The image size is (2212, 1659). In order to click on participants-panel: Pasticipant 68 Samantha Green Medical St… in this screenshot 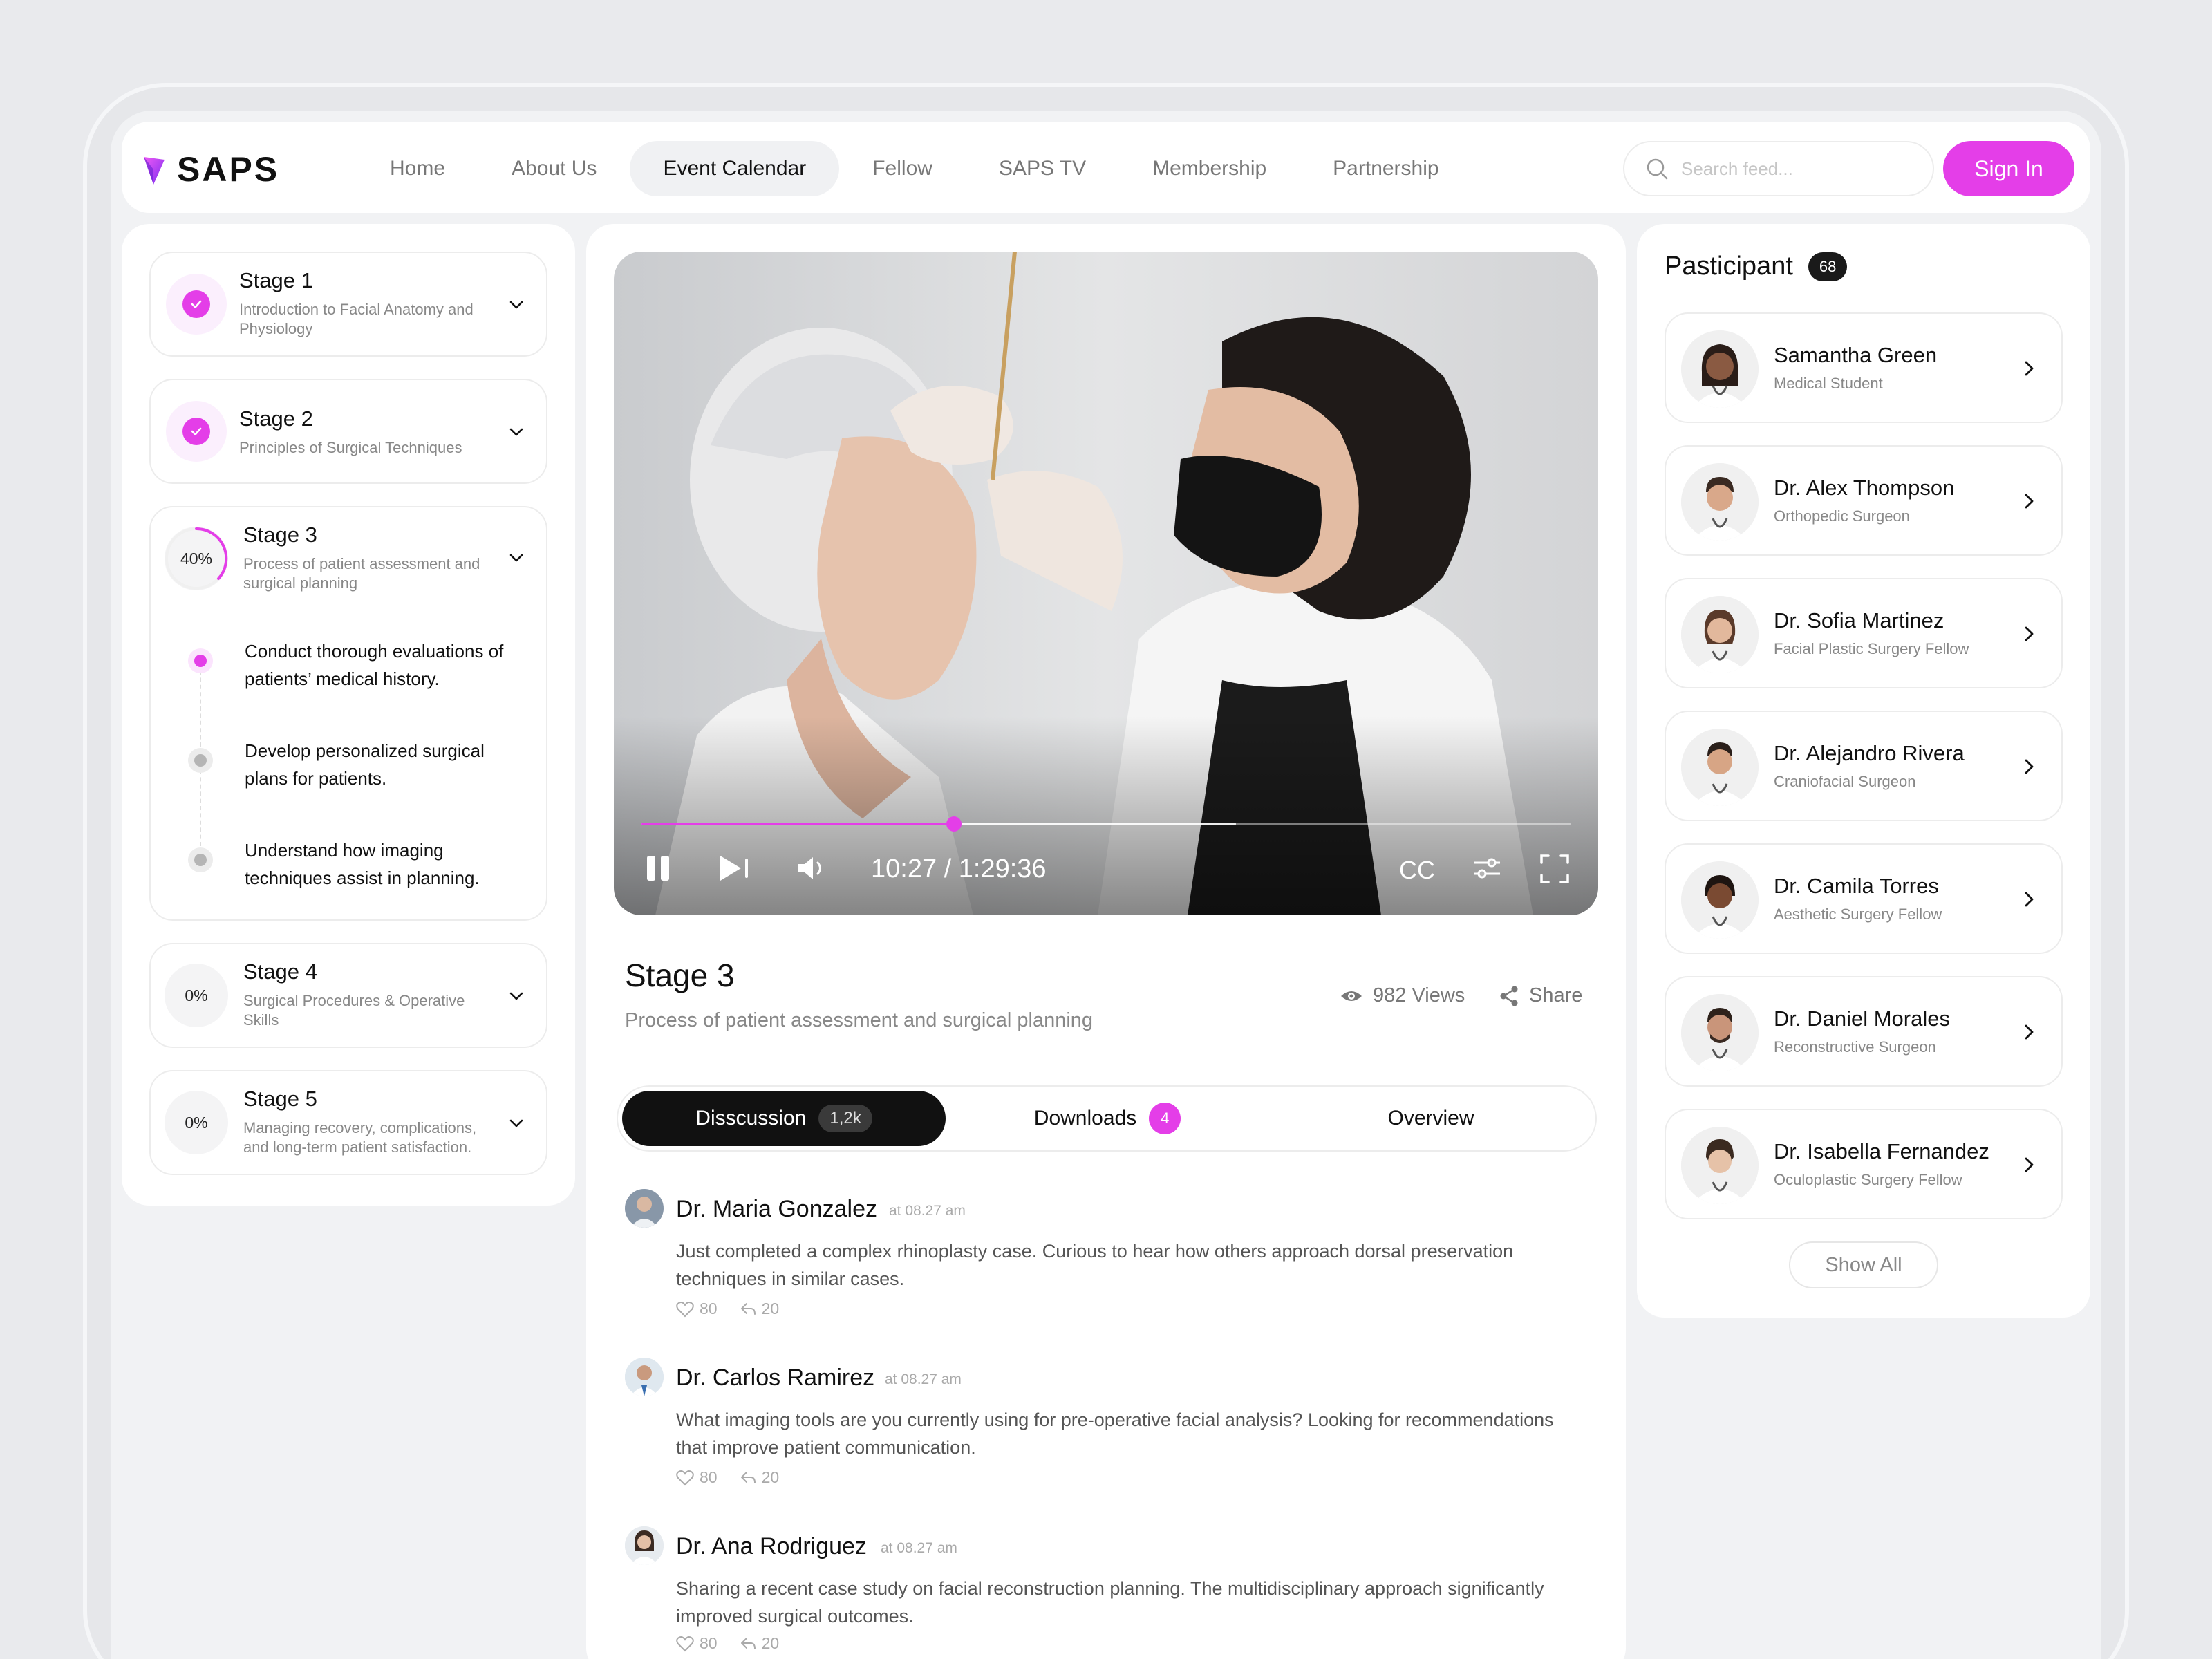, I will do `click(1863, 771)`.